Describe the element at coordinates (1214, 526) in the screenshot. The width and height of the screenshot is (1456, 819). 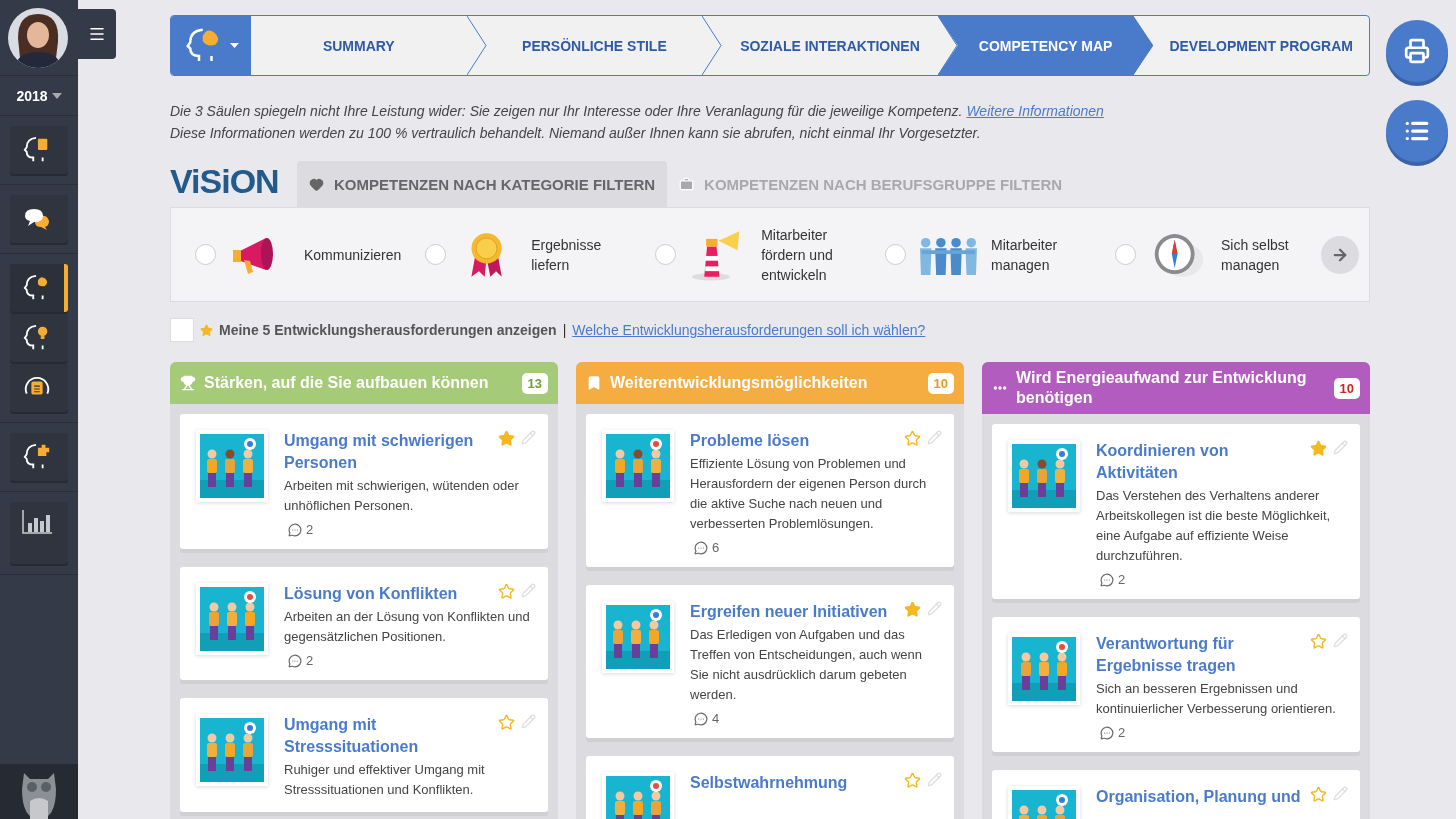
I see `card-description: Das Verstehen des Verhaltens anderer Arbeitskollegen ist die beste Möglichkeit, eine Aufgabe auf effiziente Weise durchzuführen.` at that location.